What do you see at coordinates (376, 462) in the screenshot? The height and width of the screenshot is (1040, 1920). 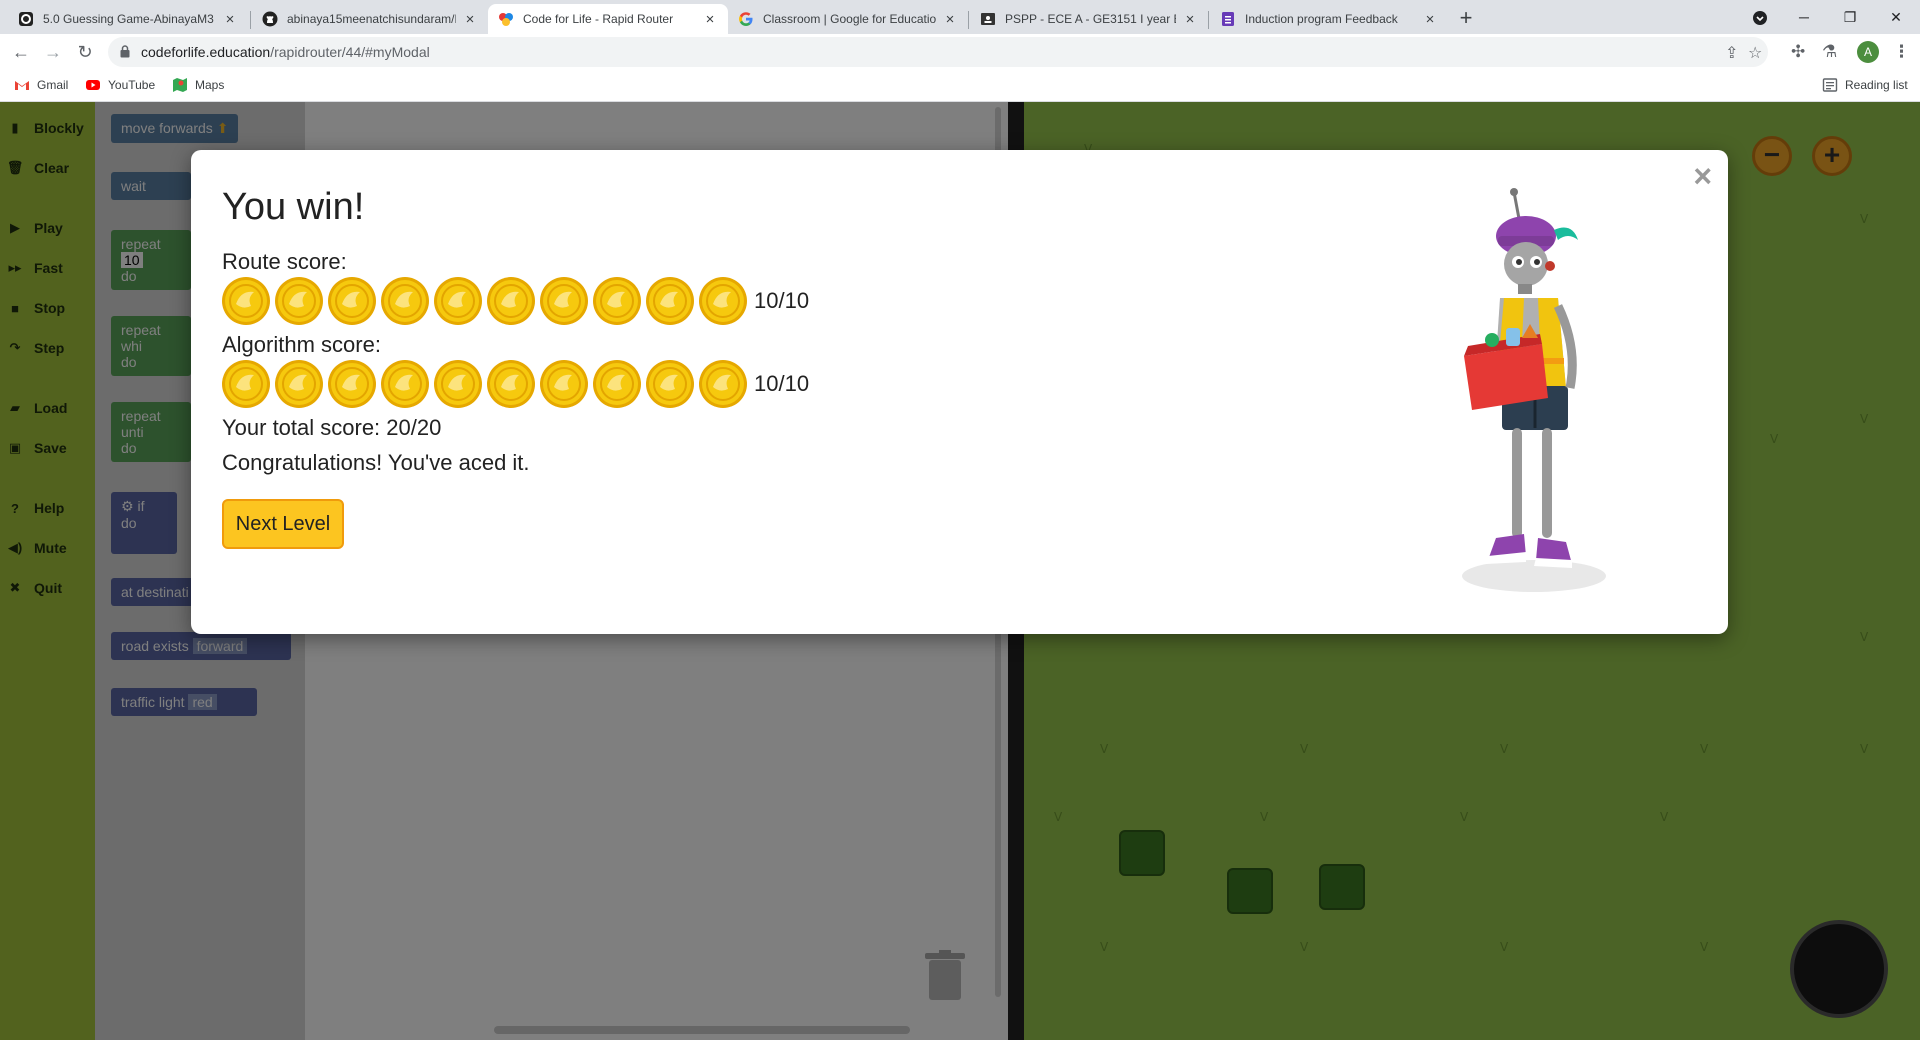 I see `congratulations-message: Congratulations! You've aced it.` at bounding box center [376, 462].